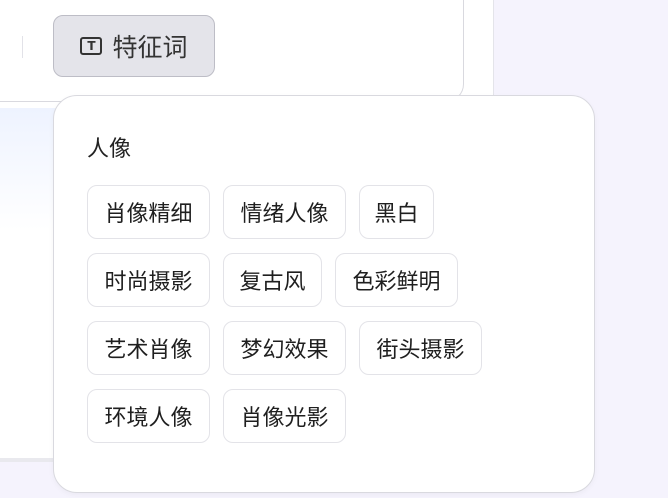  Describe the element at coordinates (148, 416) in the screenshot. I see `tag-chip: 环境人像` at that location.